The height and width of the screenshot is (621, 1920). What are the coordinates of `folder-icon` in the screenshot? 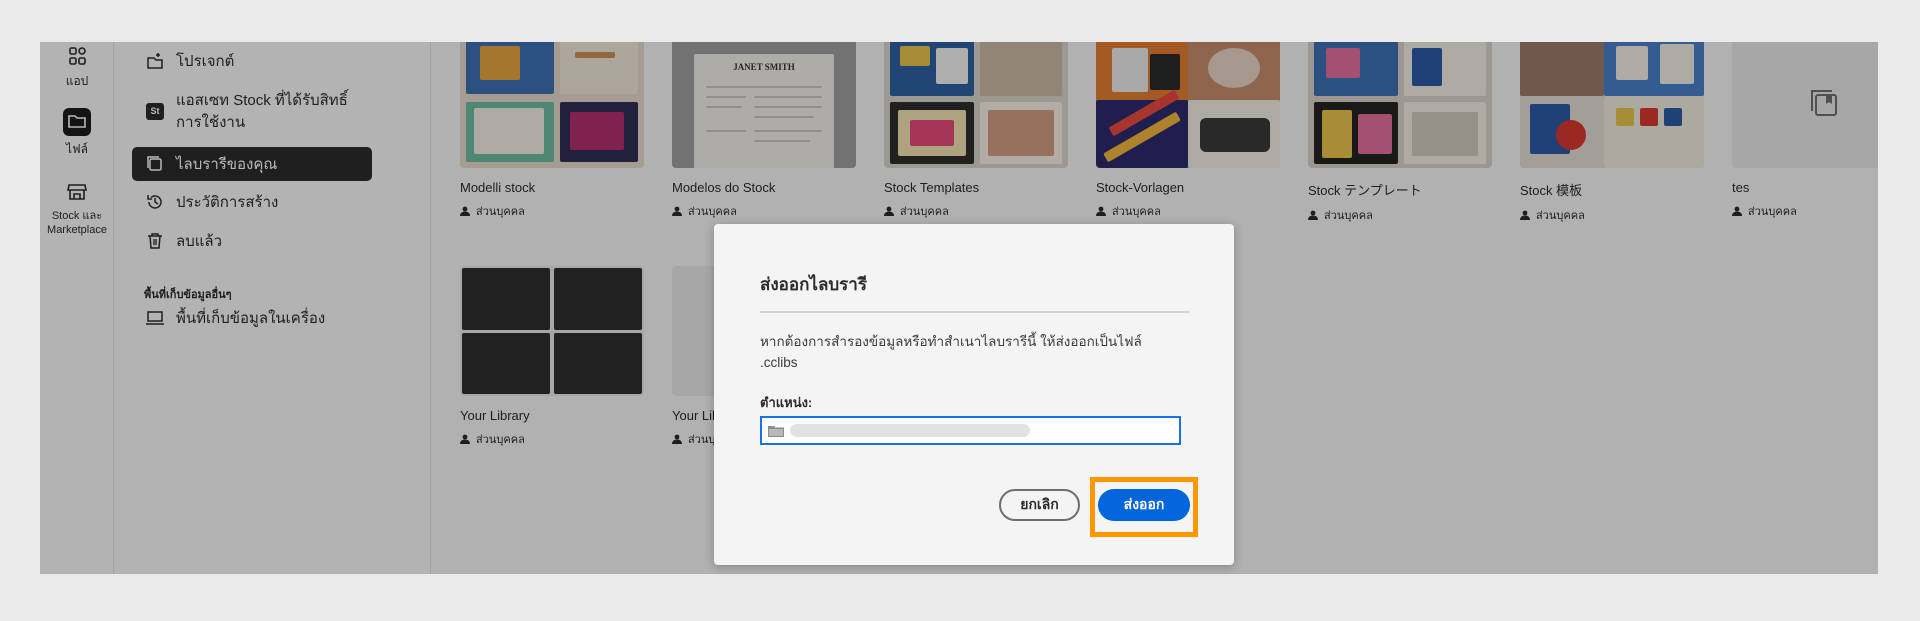 It's located at (776, 431).